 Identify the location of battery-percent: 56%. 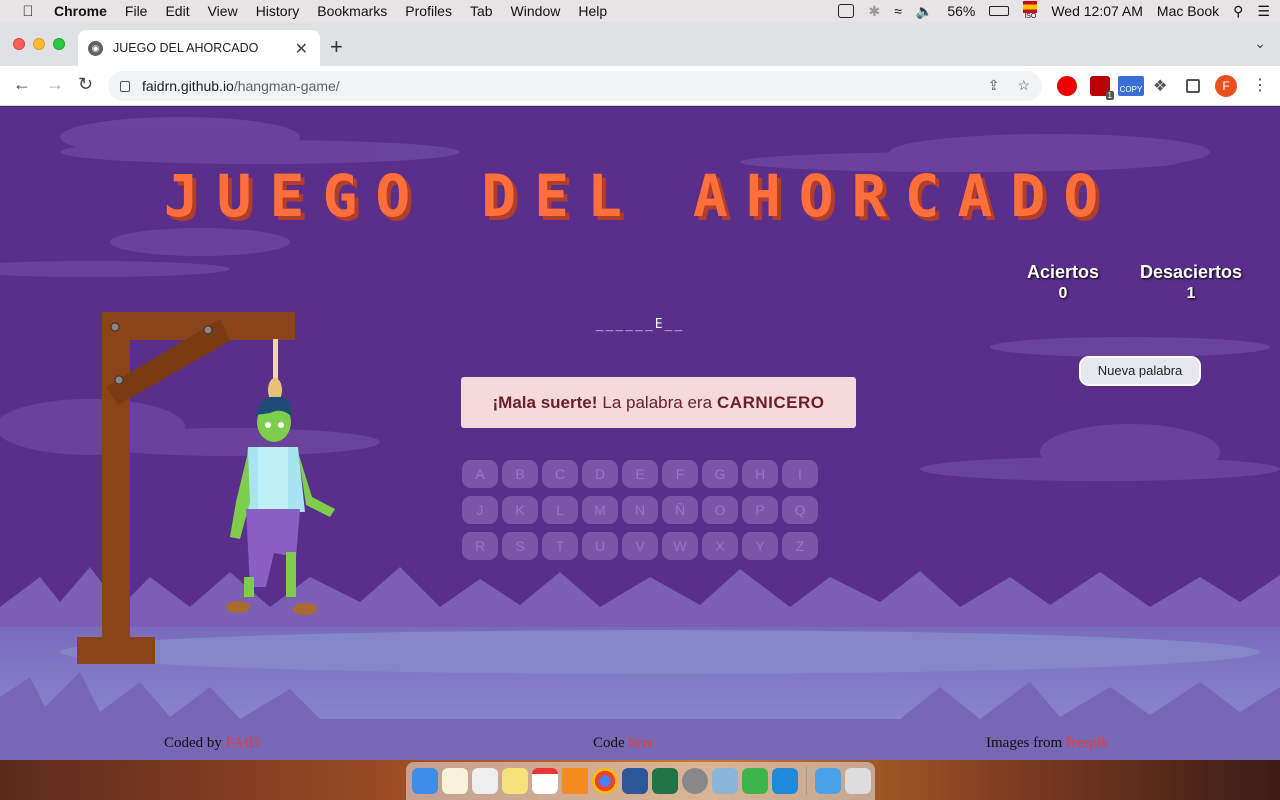
(961, 11).